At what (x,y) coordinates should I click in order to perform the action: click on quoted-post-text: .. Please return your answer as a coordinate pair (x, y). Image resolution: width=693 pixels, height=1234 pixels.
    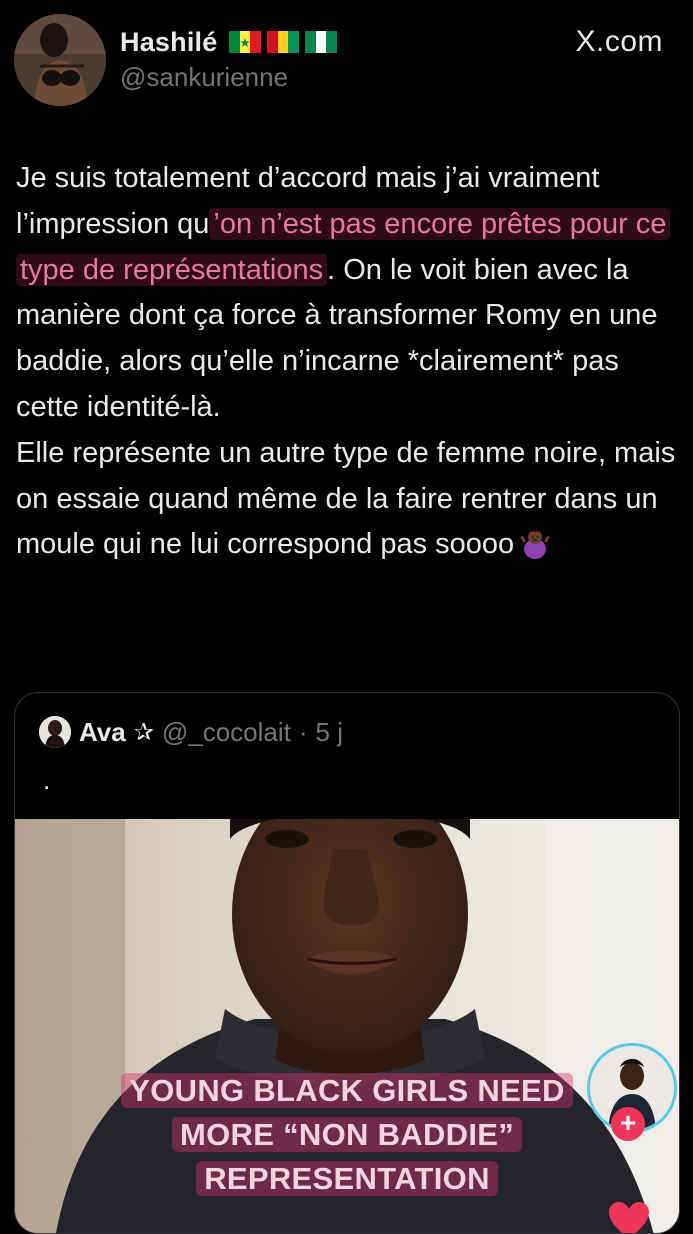
    Looking at the image, I should click on (47, 780).